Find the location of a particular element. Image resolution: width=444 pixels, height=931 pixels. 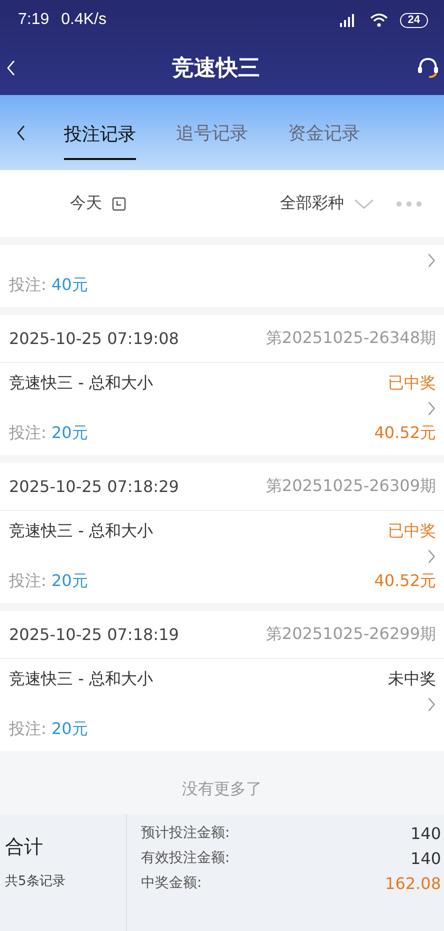

summary-title: 合计 is located at coordinates (24, 847).